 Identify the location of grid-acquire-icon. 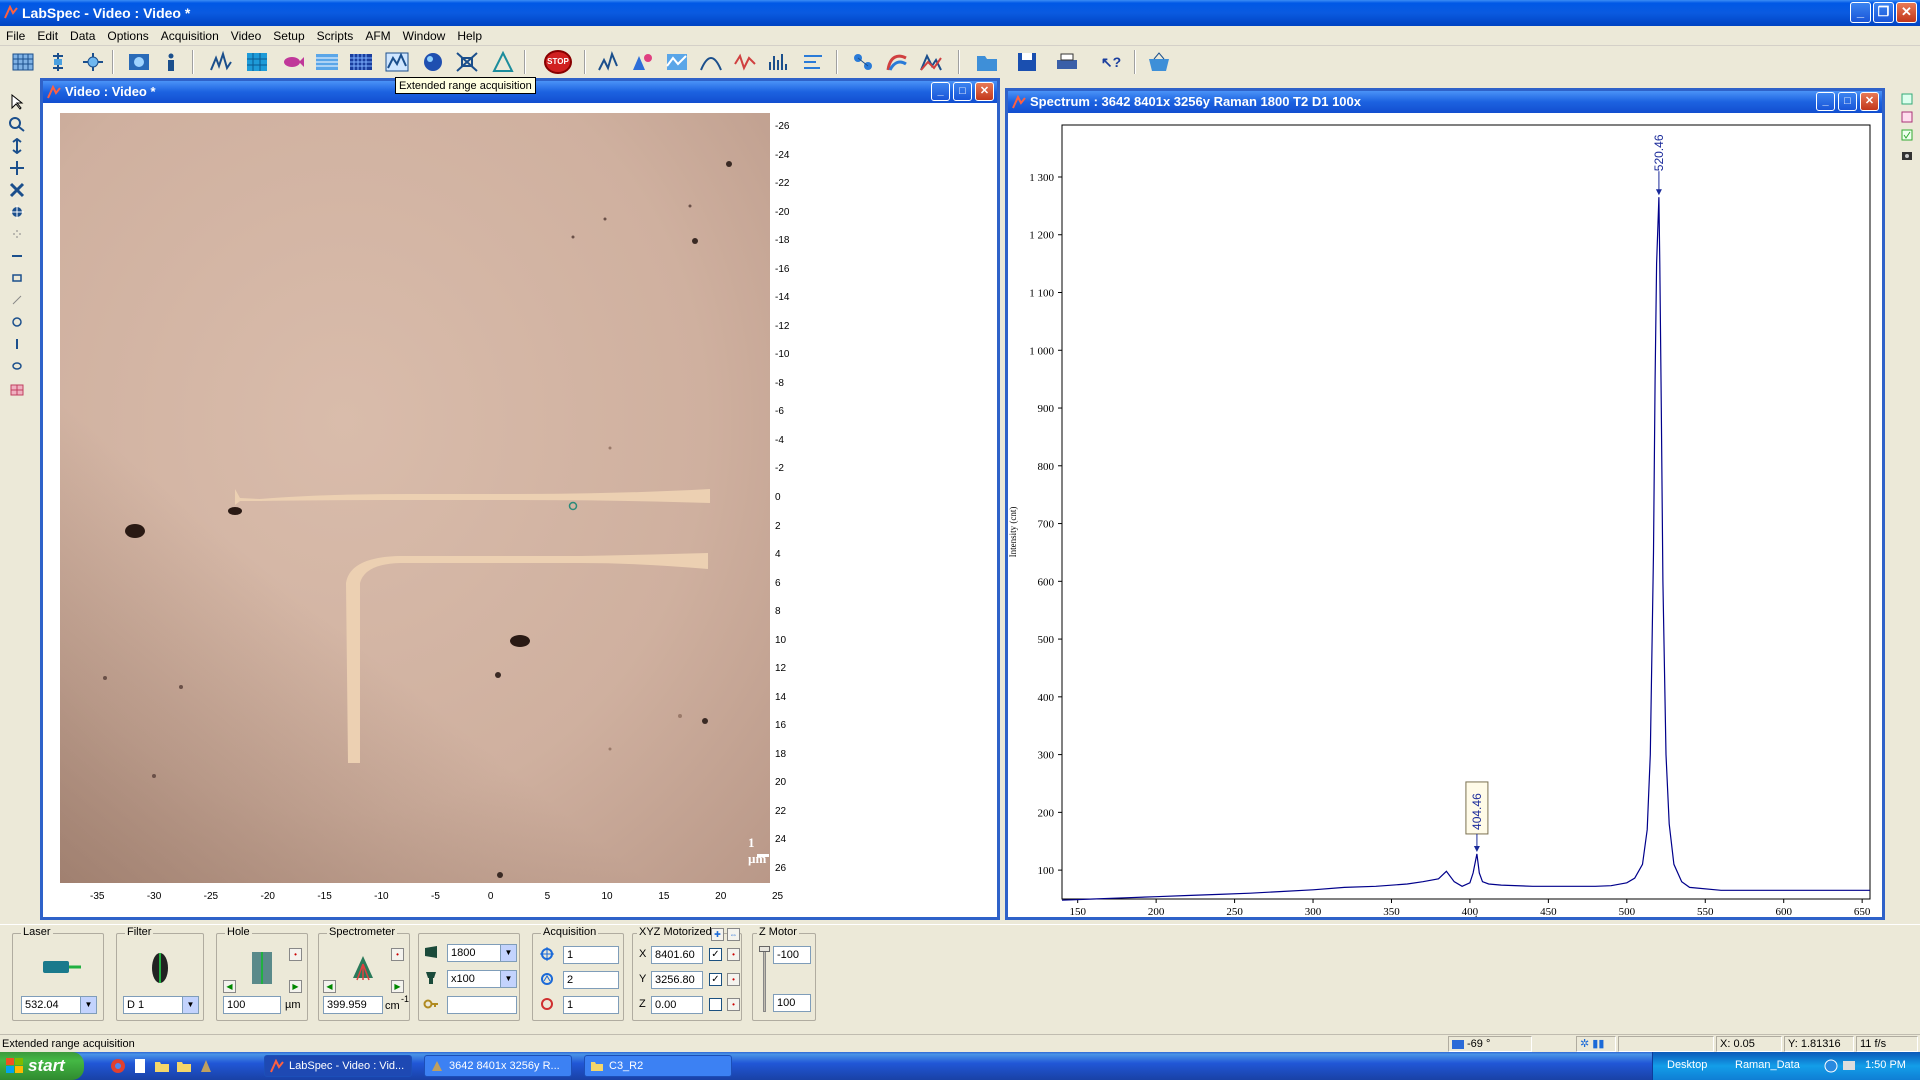
(361, 62).